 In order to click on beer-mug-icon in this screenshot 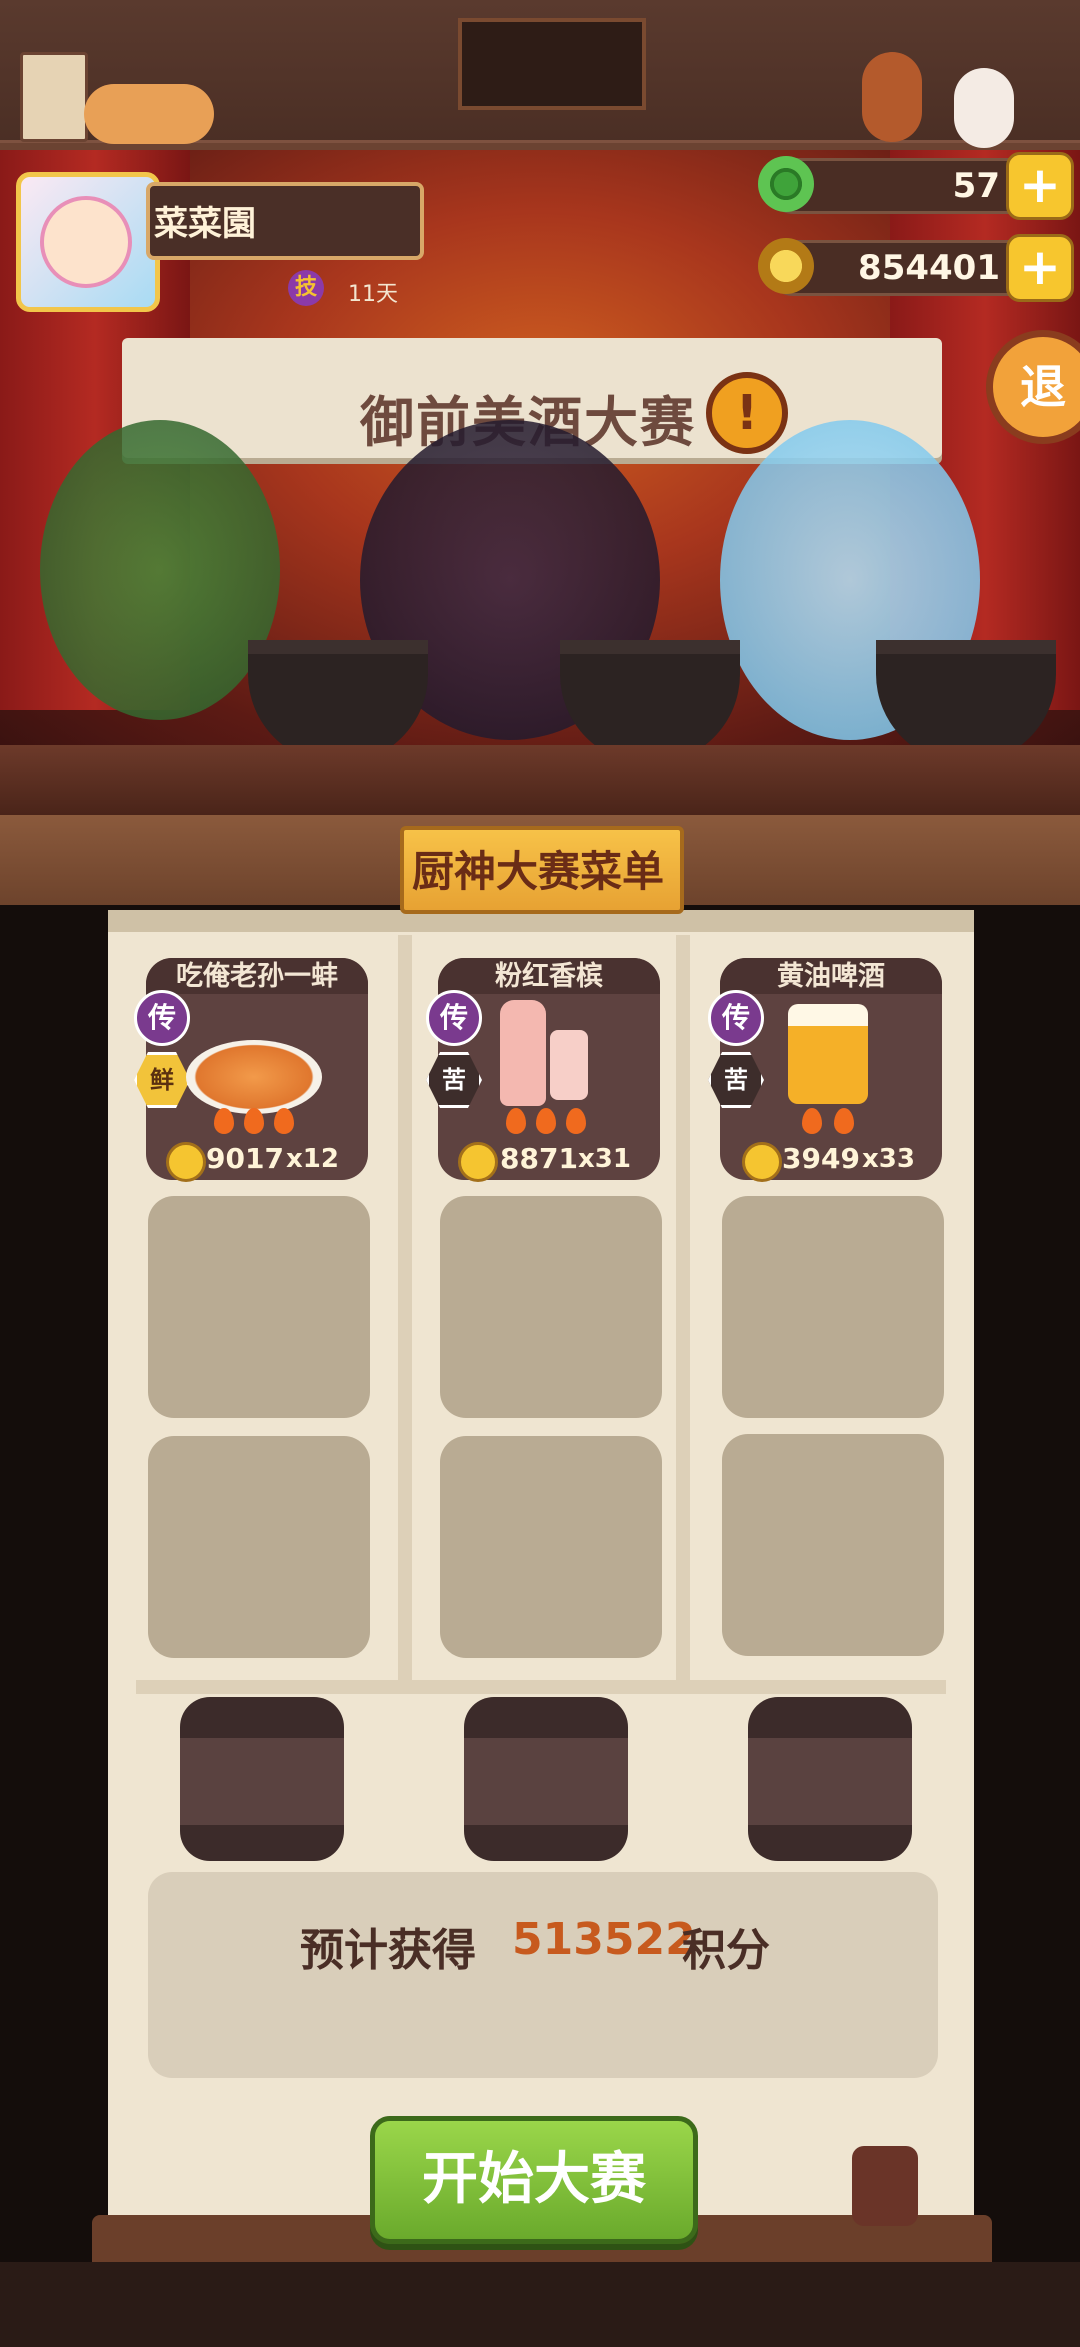, I will do `click(828, 1054)`.